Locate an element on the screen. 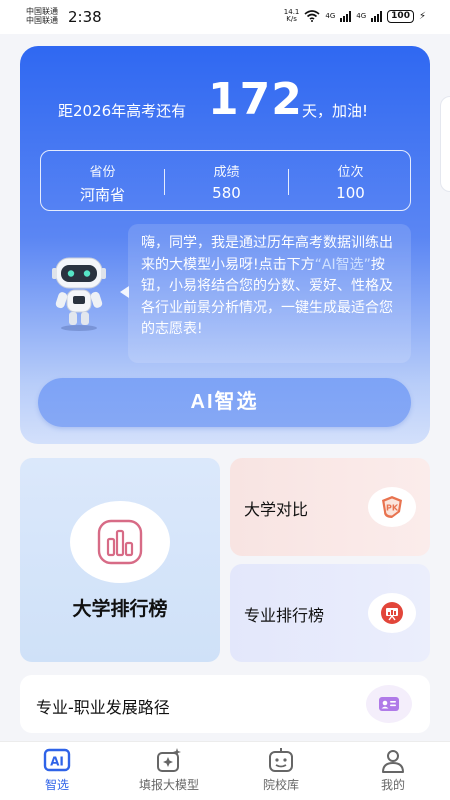 This screenshot has width=450, height=800. countdown-suffix: 天，加油! is located at coordinates (335, 111).